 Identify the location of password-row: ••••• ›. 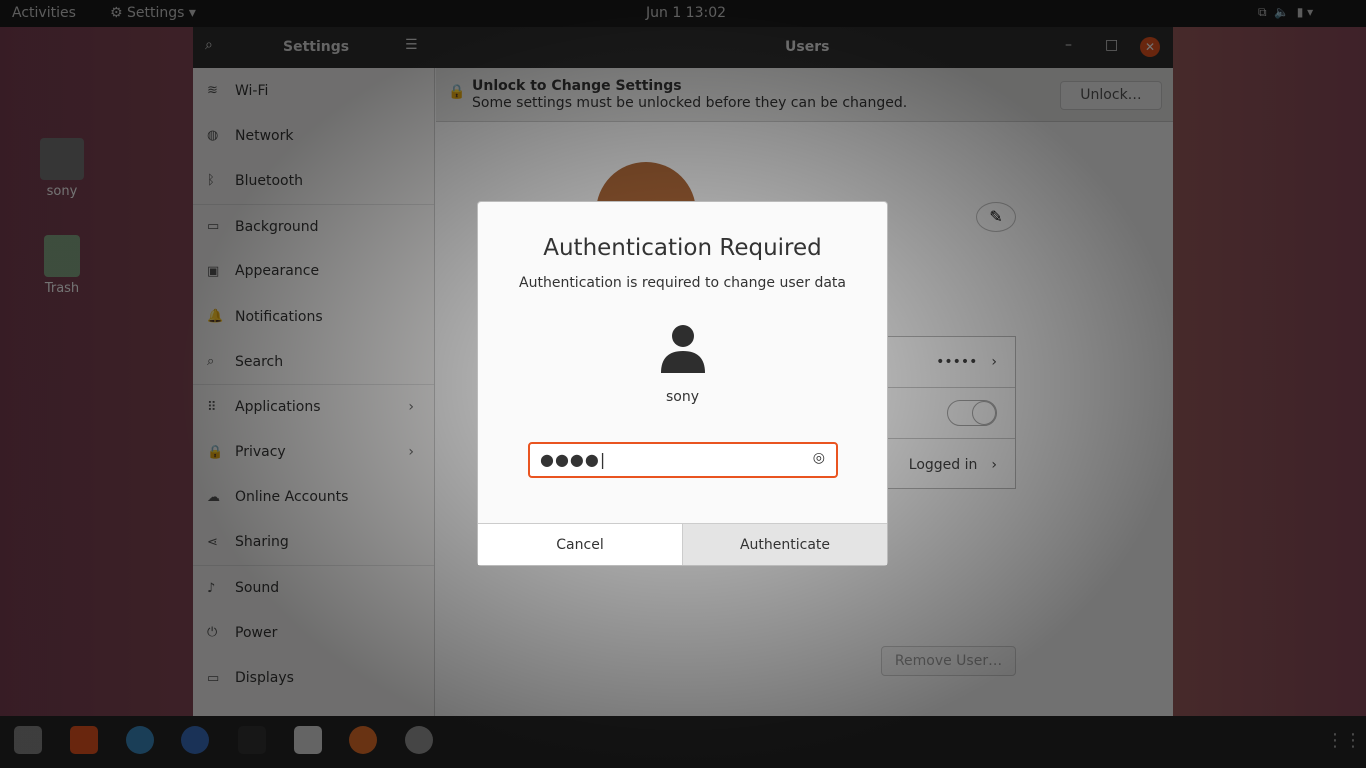
(941, 362).